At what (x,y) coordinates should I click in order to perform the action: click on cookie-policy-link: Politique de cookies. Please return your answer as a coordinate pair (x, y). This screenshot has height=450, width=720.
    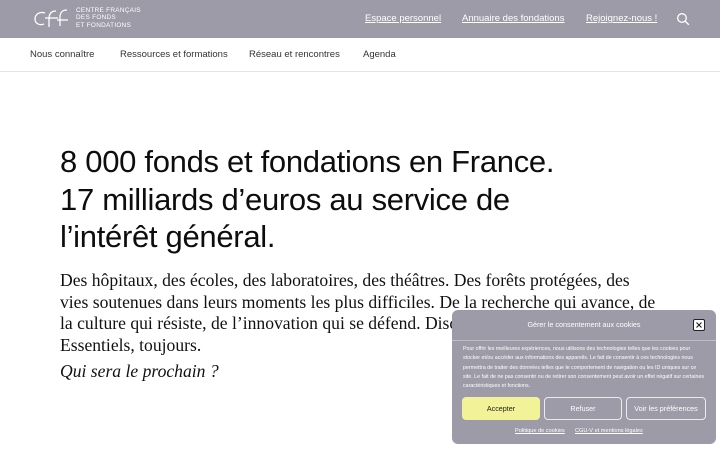
    Looking at the image, I should click on (540, 431).